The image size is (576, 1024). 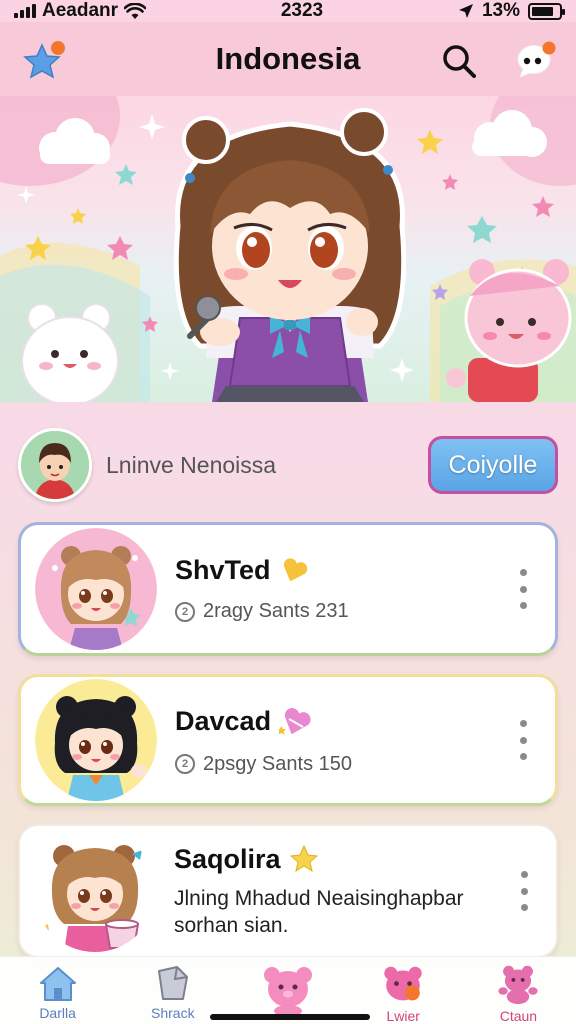 I want to click on search-icon, so click(x=459, y=61).